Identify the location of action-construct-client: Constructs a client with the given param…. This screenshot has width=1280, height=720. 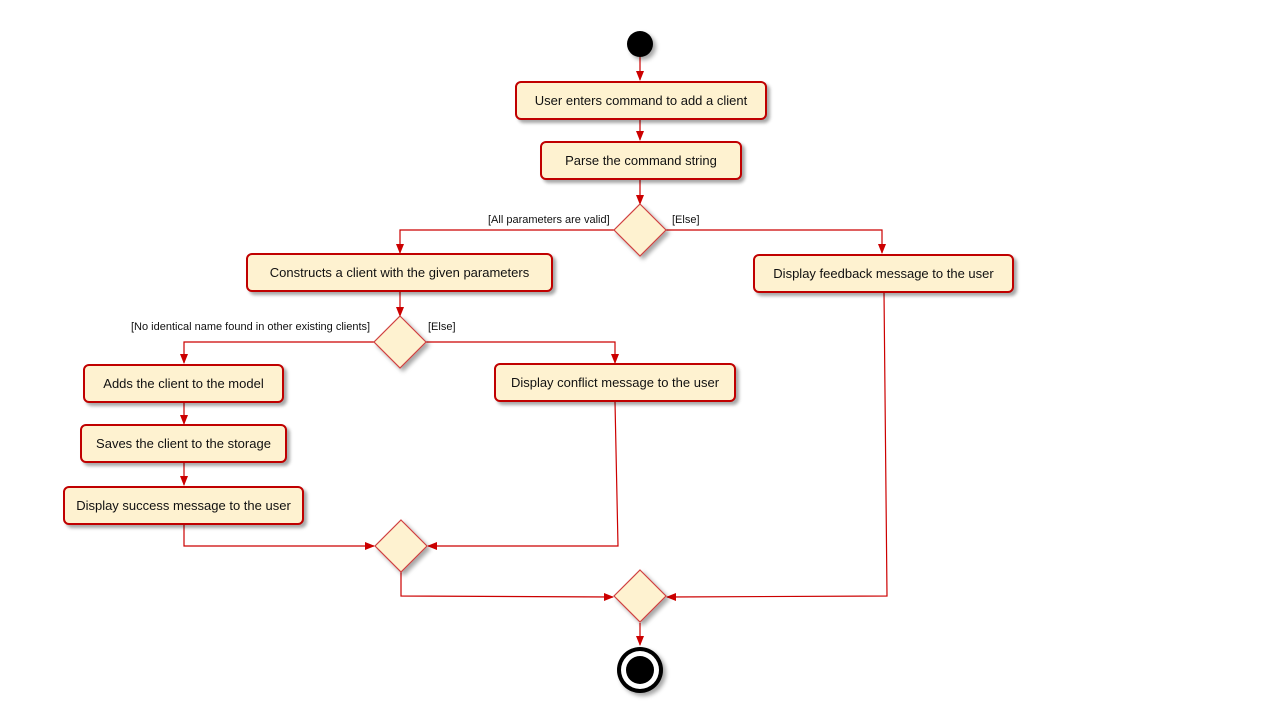
(399, 272).